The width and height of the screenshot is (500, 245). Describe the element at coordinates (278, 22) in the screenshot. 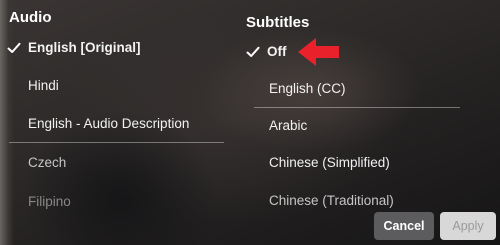

I see `subtitles-heading: Subtitles` at that location.